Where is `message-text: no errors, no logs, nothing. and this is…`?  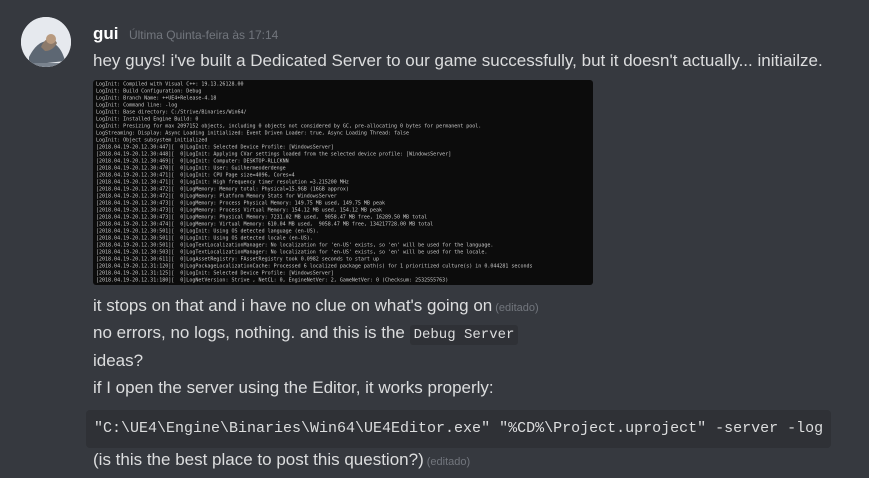
message-text: no errors, no logs, nothing. and this is… is located at coordinates (249, 332).